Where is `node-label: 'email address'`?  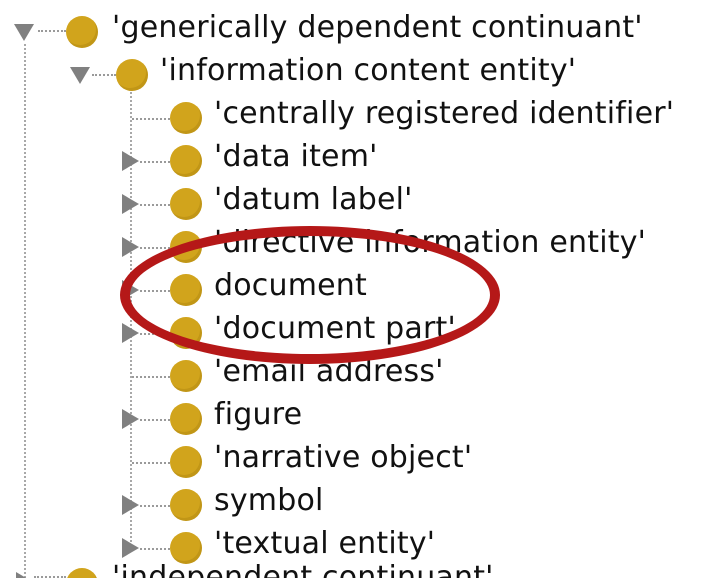
node-label: 'email address' is located at coordinates (329, 371).